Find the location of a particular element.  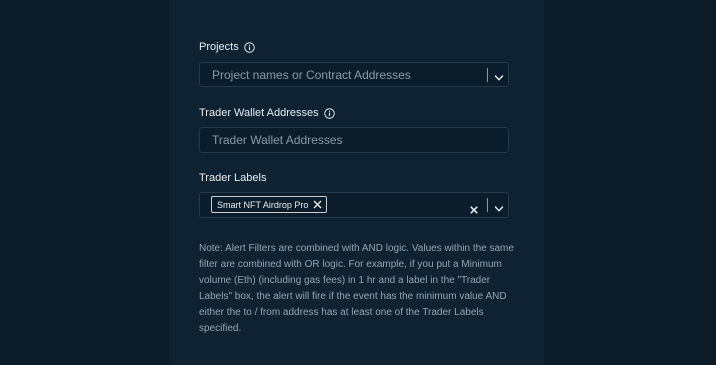

chip-label: Smart NFT Airdrop Pro is located at coordinates (263, 204).